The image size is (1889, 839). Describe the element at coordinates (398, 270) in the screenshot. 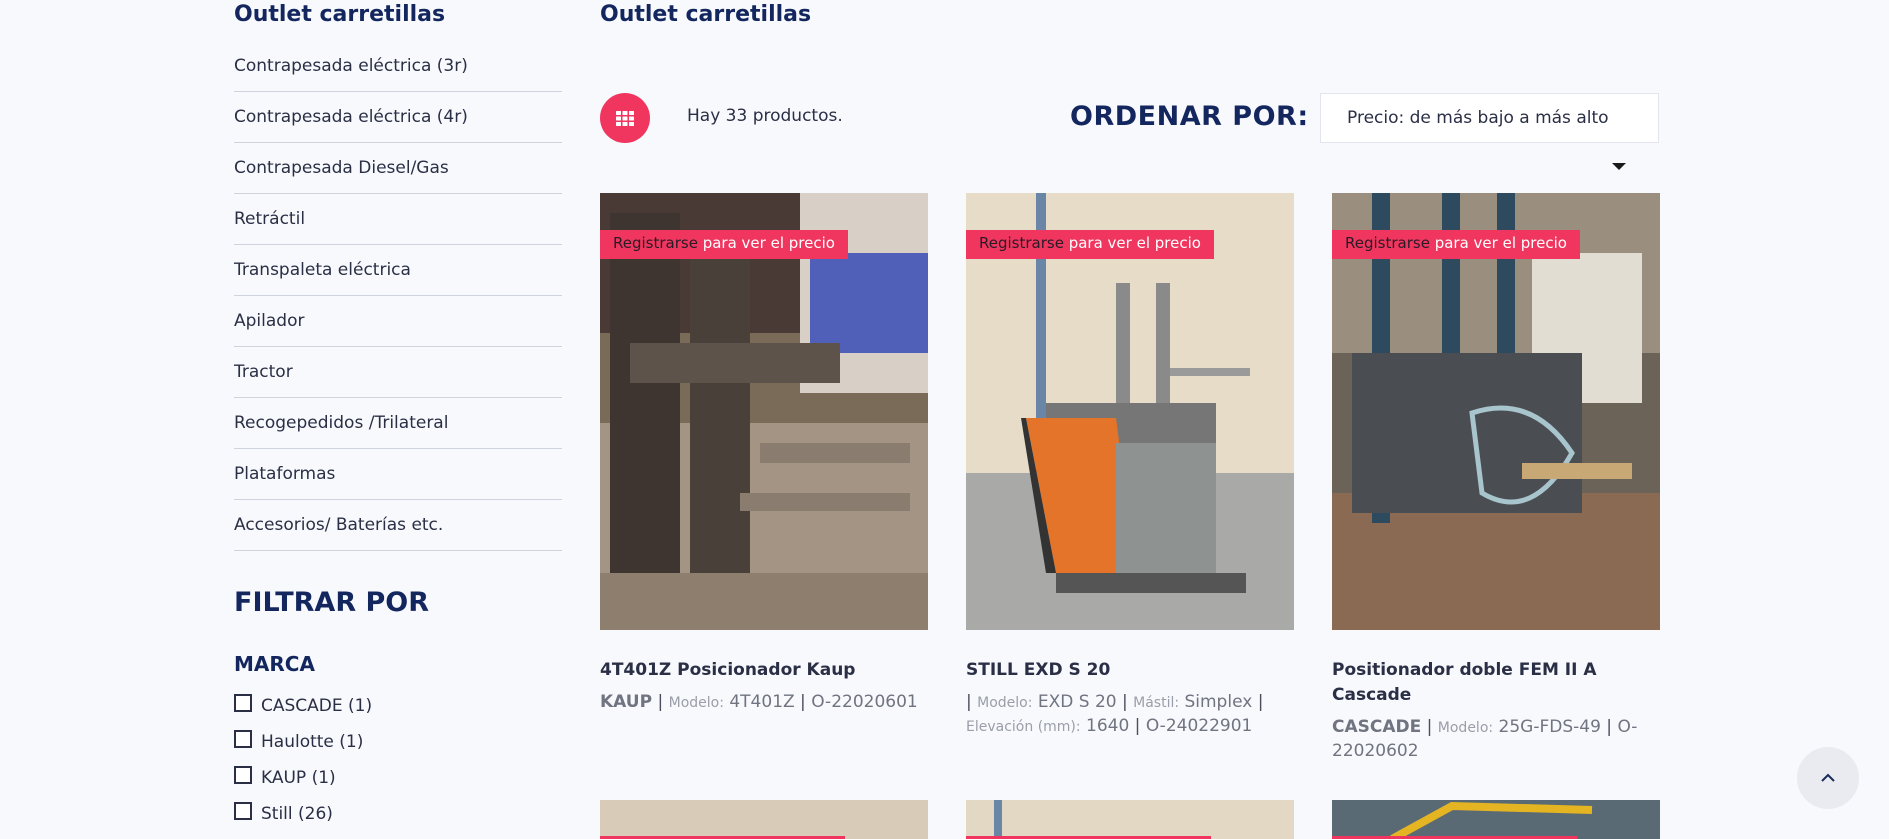

I see `category-item: Transpaleta eléctrica` at that location.